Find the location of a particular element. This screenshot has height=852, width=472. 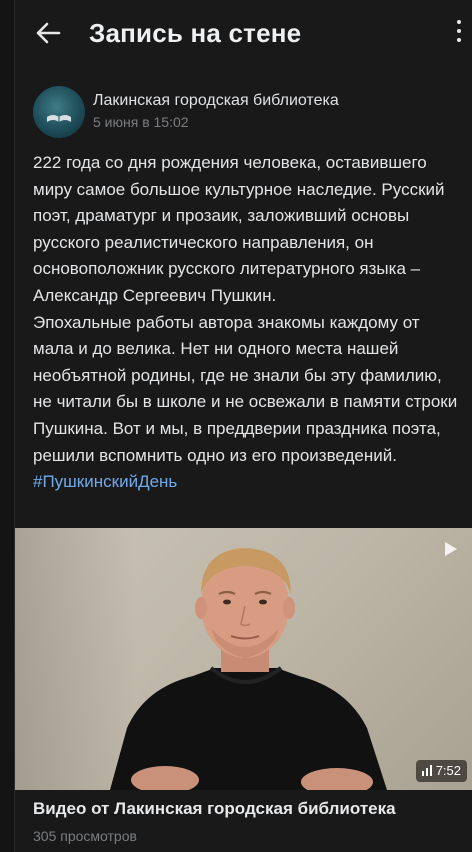

more-options-icon is located at coordinates (459, 34).